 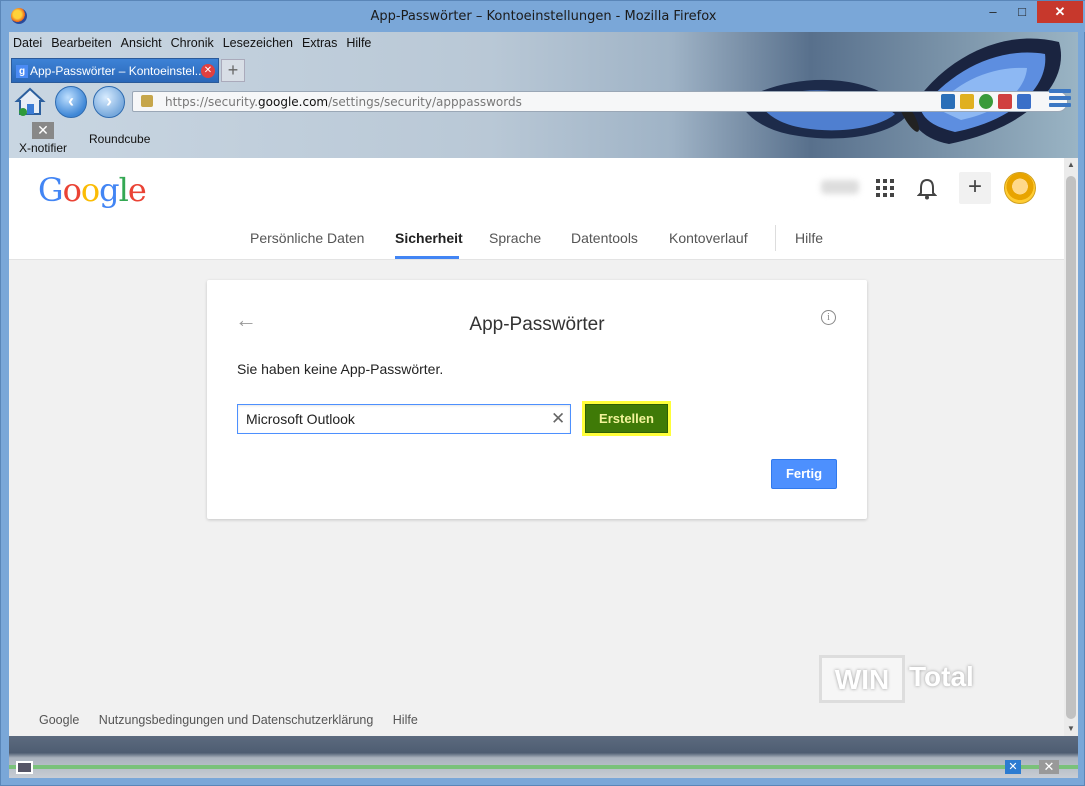 What do you see at coordinates (404, 419) in the screenshot?
I see `app-name-input` at bounding box center [404, 419].